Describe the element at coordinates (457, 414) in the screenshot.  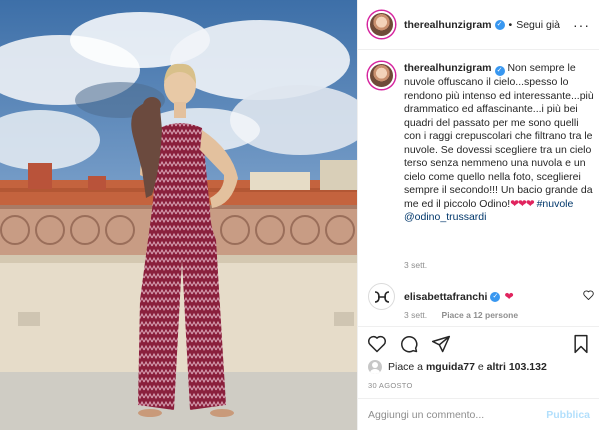
I see `comment-input` at that location.